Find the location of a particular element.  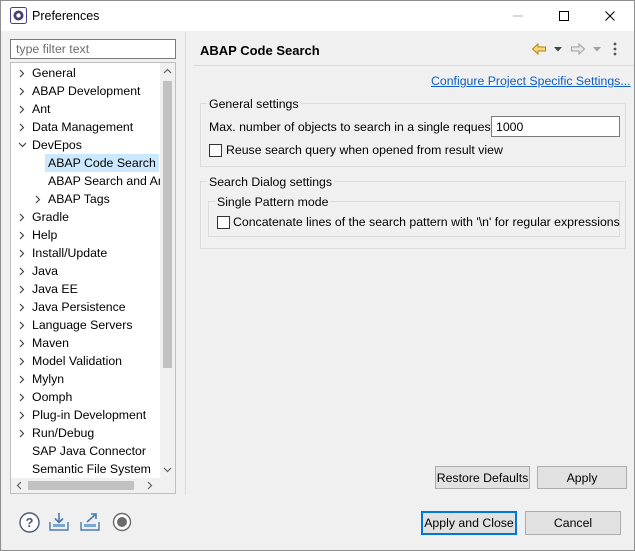

minimize-button is located at coordinates (518, 16).